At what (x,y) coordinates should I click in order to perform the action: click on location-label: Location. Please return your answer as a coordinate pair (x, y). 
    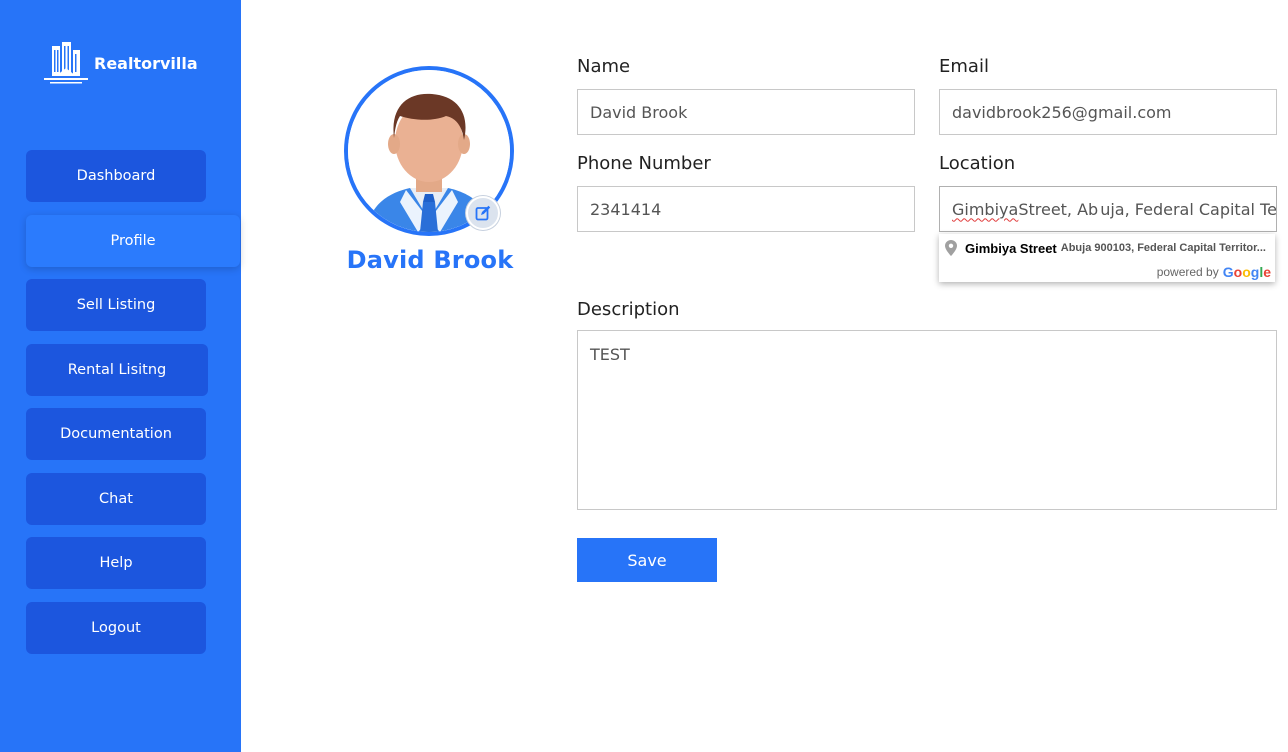
    Looking at the image, I should click on (977, 163).